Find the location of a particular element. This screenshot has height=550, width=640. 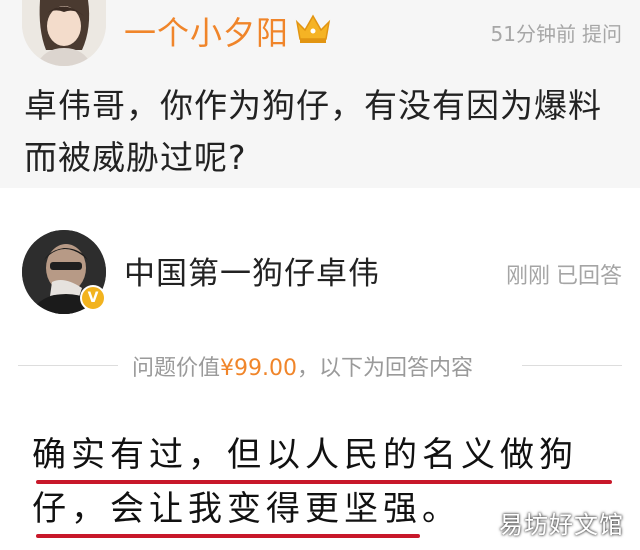

price-suffix: ，以下为回答内容 is located at coordinates (385, 368).